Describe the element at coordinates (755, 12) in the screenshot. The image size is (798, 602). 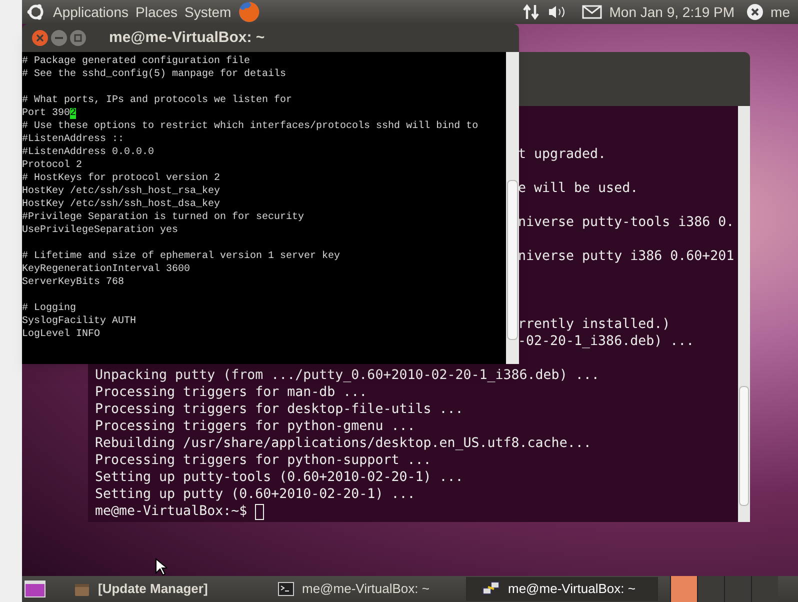
I see `power-icon` at that location.